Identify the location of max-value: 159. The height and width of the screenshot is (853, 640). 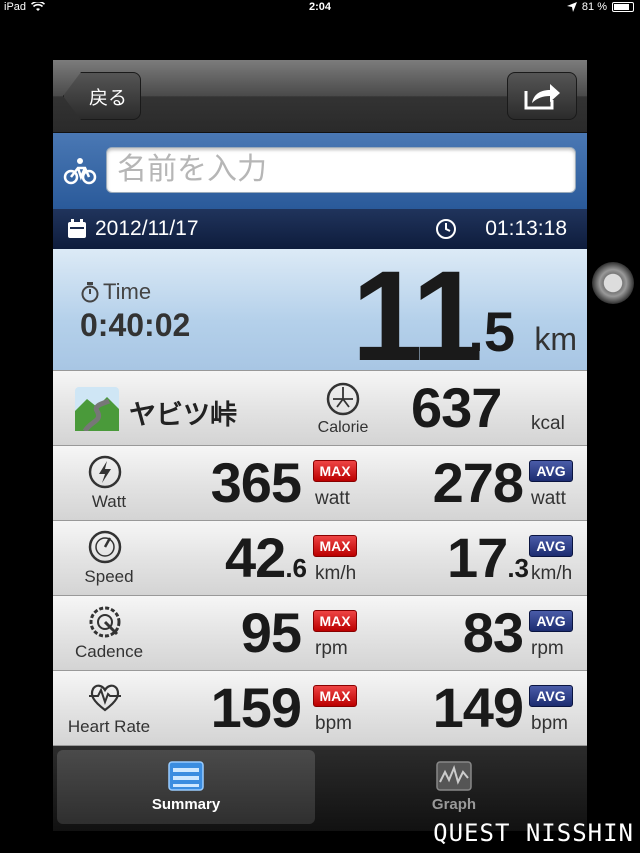
(256, 707).